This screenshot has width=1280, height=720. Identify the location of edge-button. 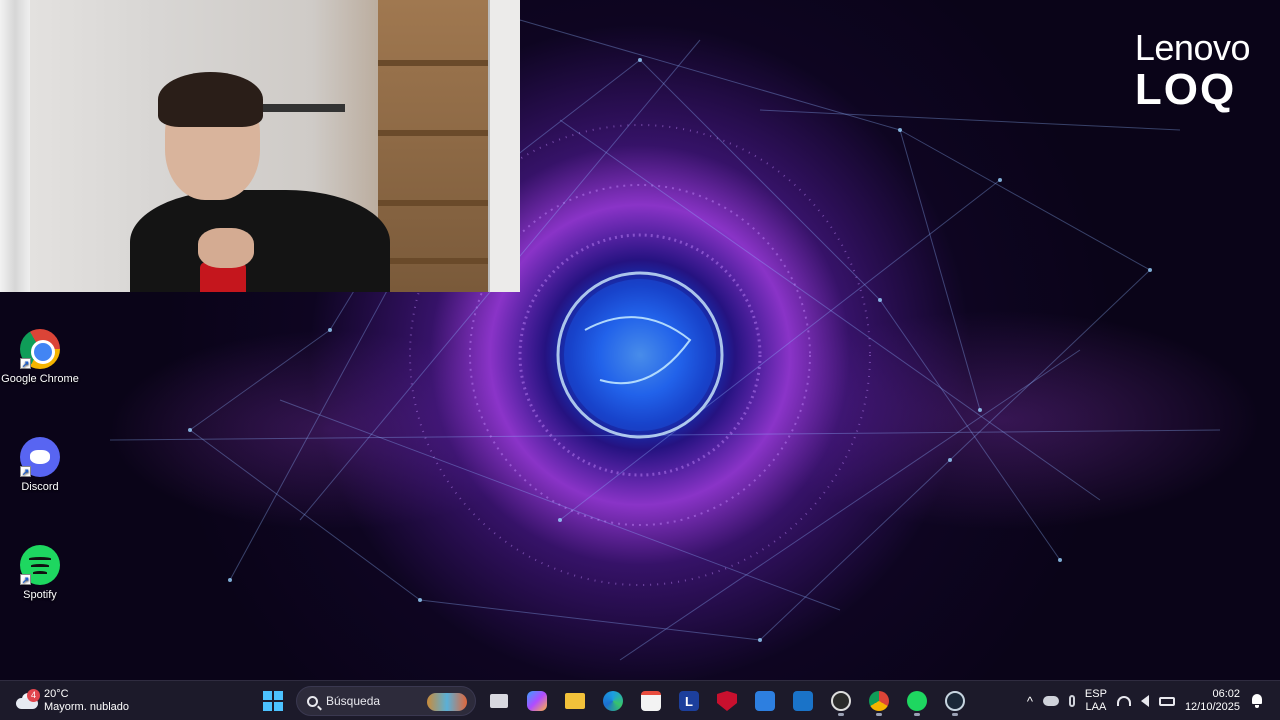
(613, 701).